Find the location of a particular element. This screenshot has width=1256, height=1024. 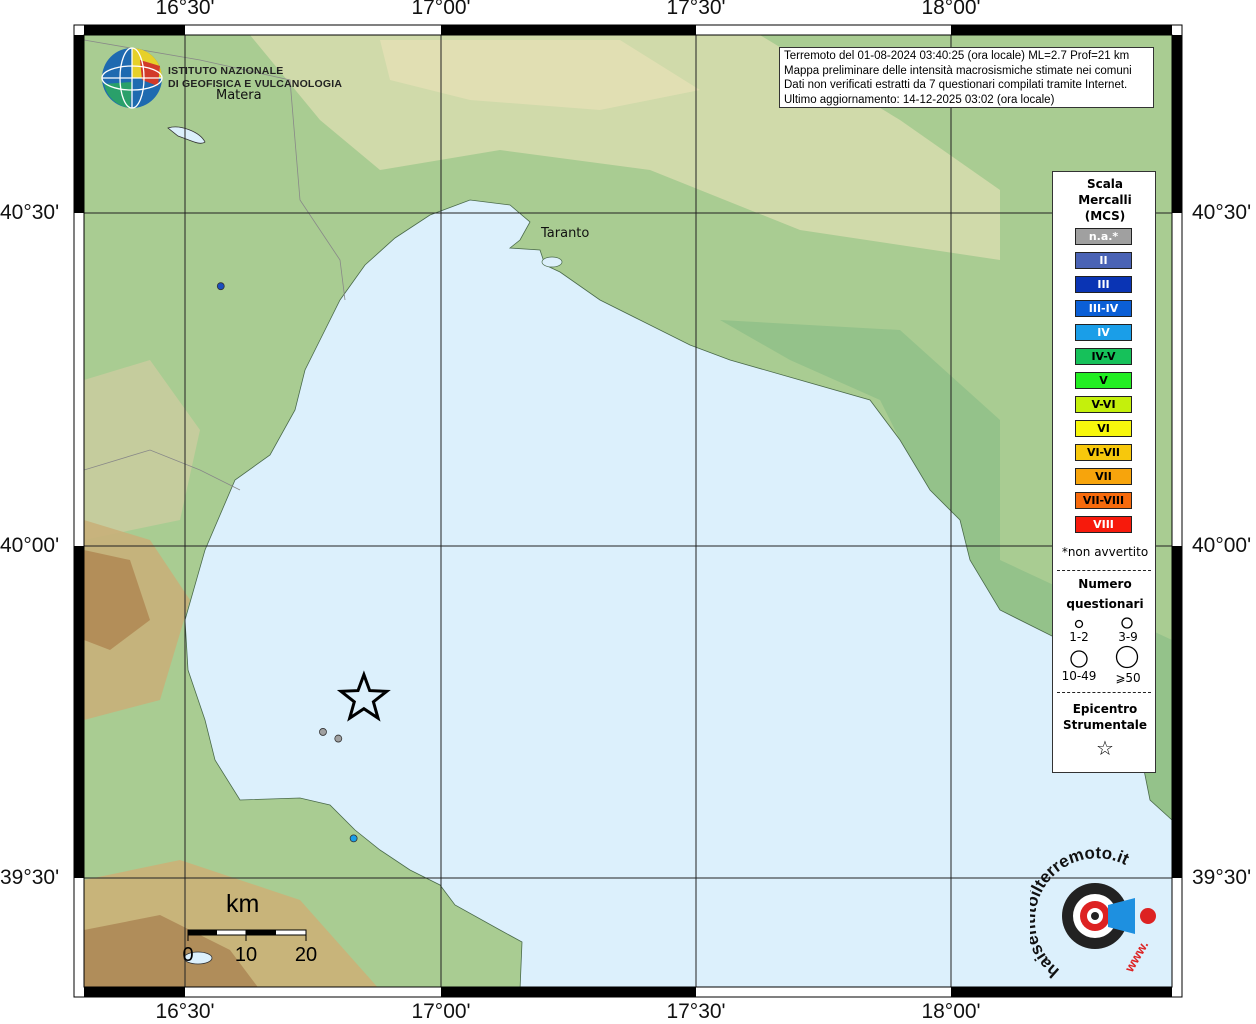

lat-label-right-1: 40°30' is located at coordinates (1222, 212).